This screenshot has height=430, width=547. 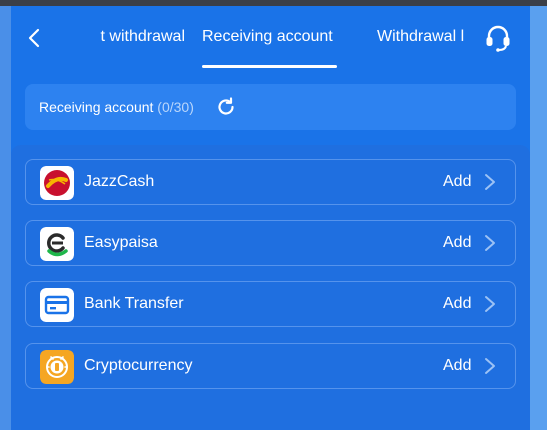 What do you see at coordinates (121, 242) in the screenshot?
I see `account-name: Easypaisa` at bounding box center [121, 242].